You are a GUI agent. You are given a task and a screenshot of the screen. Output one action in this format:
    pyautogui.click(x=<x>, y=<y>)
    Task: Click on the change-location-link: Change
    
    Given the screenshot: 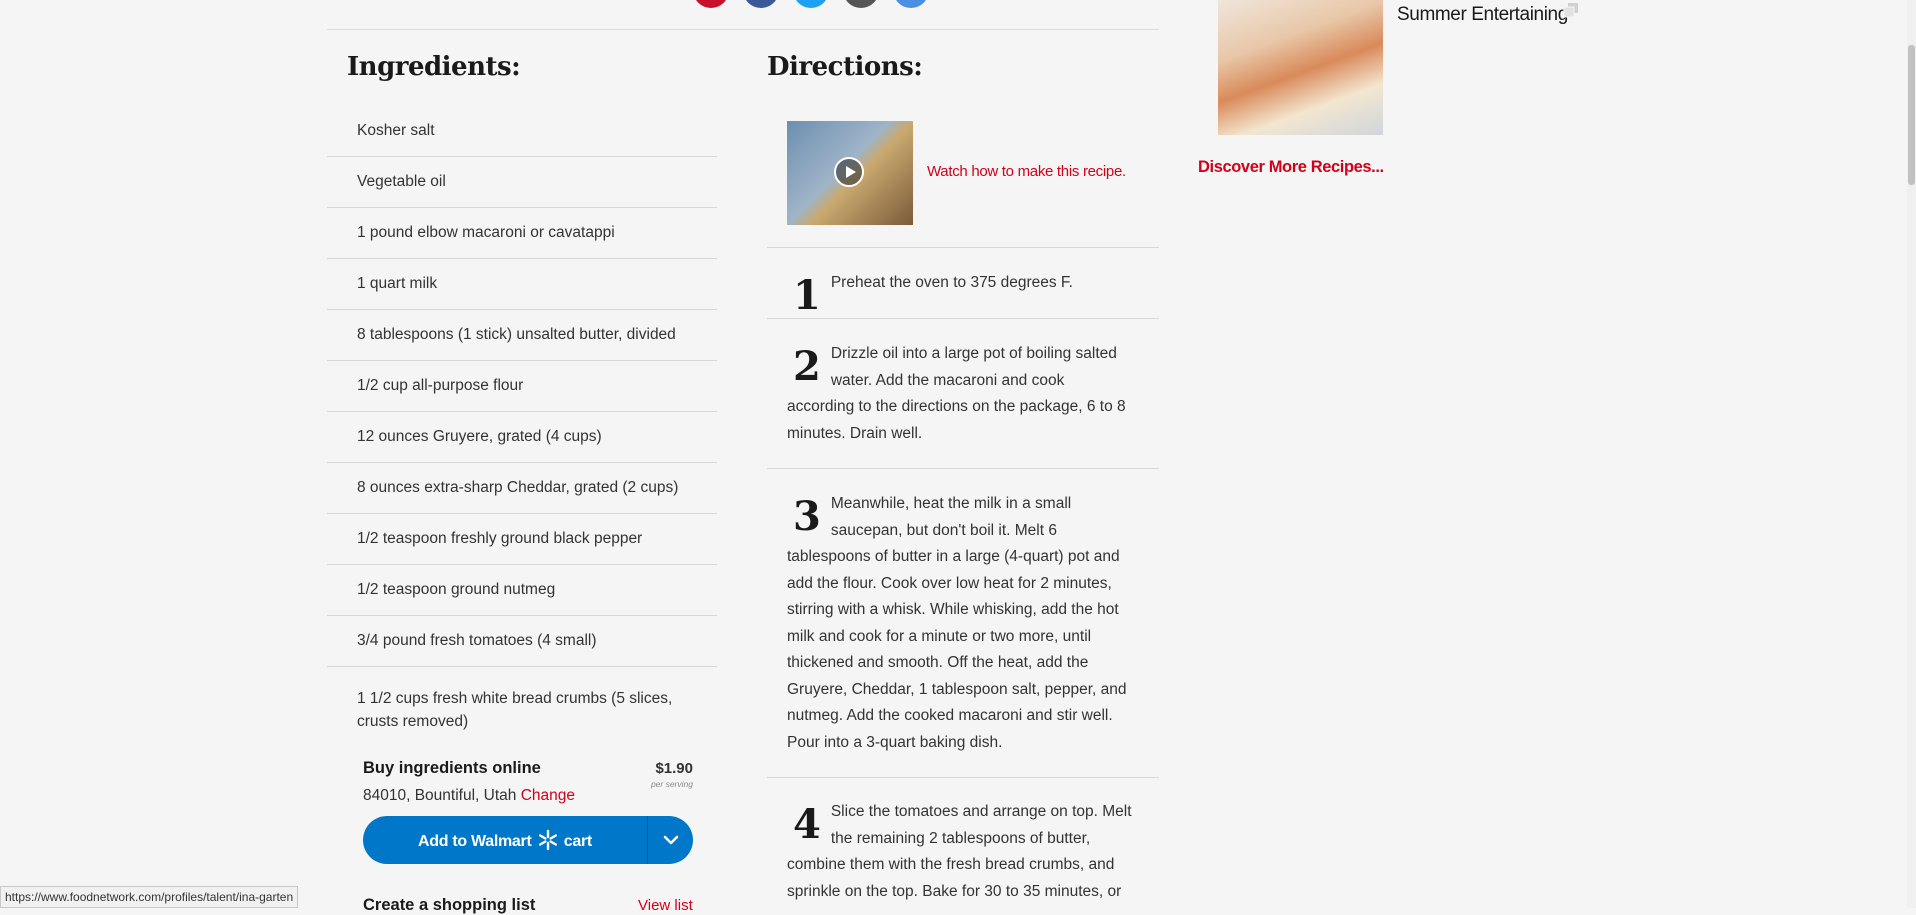 What is the action you would take?
    pyautogui.click(x=548, y=795)
    